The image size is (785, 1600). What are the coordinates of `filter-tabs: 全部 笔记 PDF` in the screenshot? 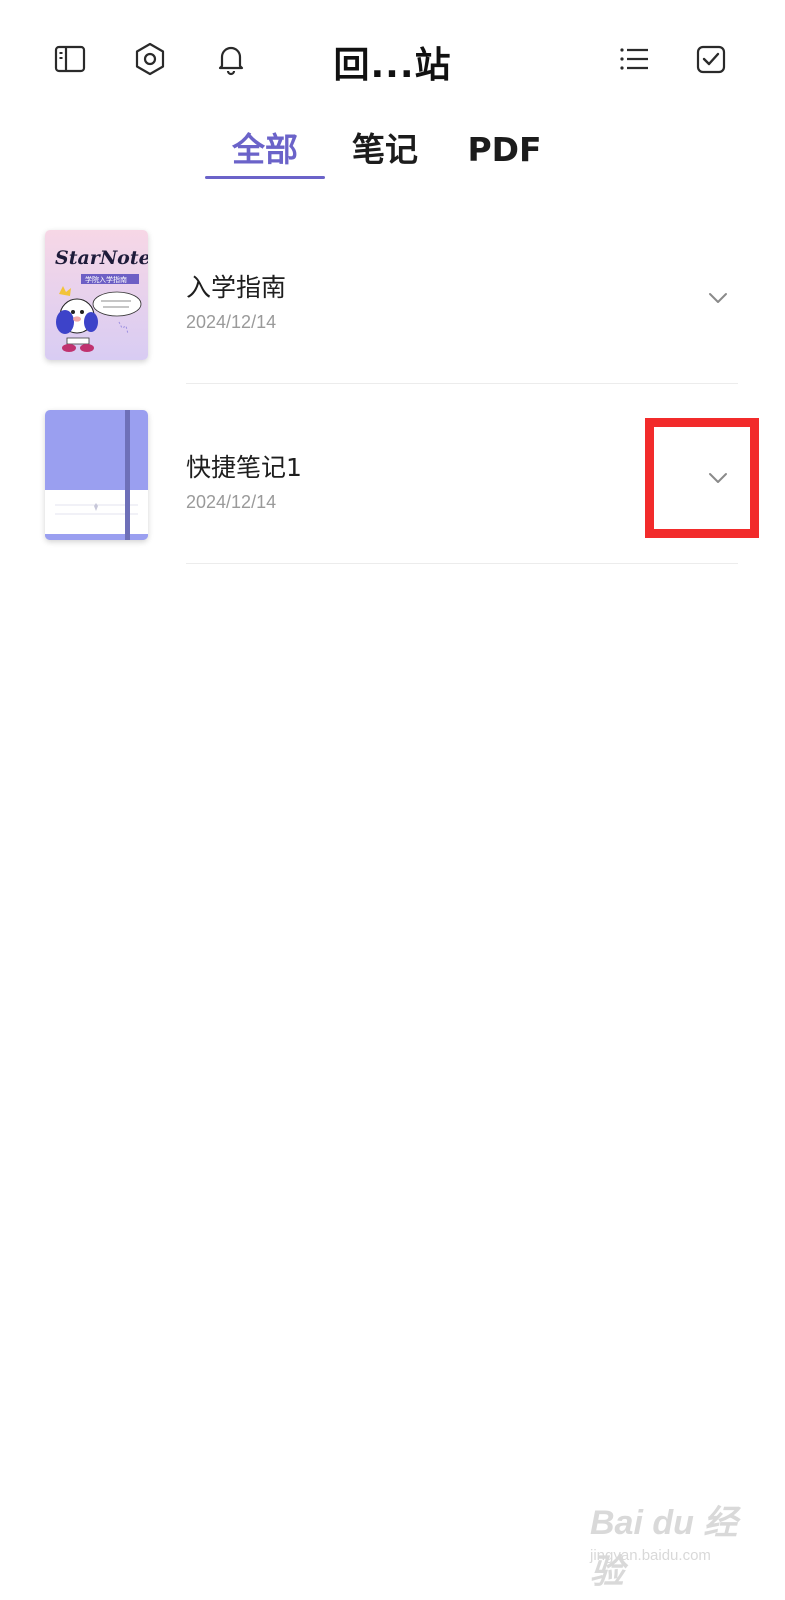 It's located at (392, 154).